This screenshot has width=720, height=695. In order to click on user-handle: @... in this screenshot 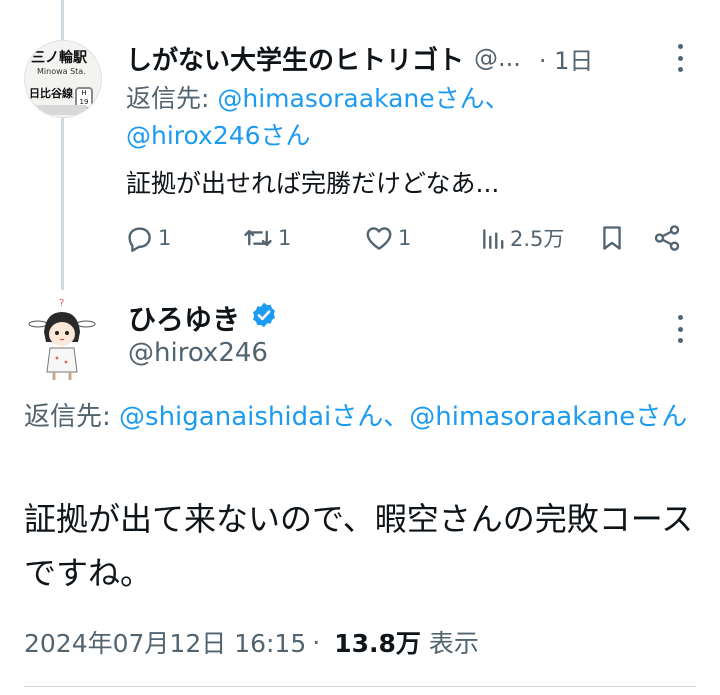, I will do `click(497, 58)`.